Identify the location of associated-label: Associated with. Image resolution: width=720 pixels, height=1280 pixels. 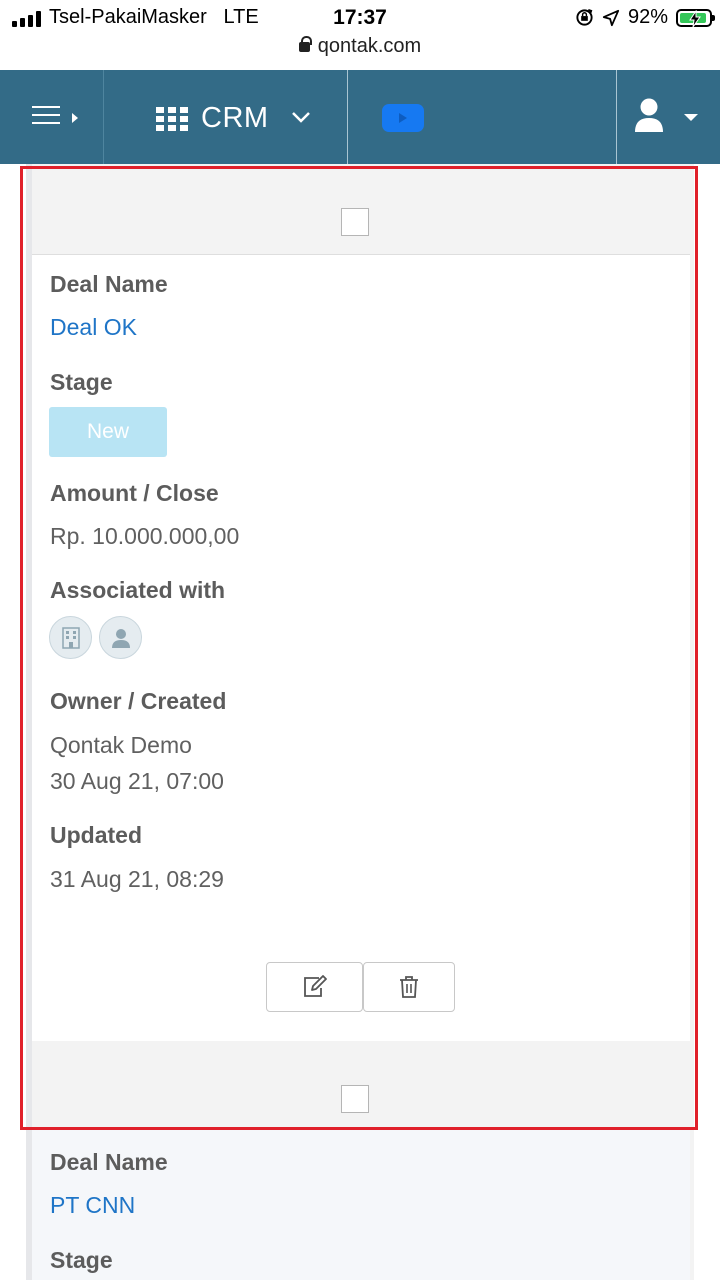
(138, 590).